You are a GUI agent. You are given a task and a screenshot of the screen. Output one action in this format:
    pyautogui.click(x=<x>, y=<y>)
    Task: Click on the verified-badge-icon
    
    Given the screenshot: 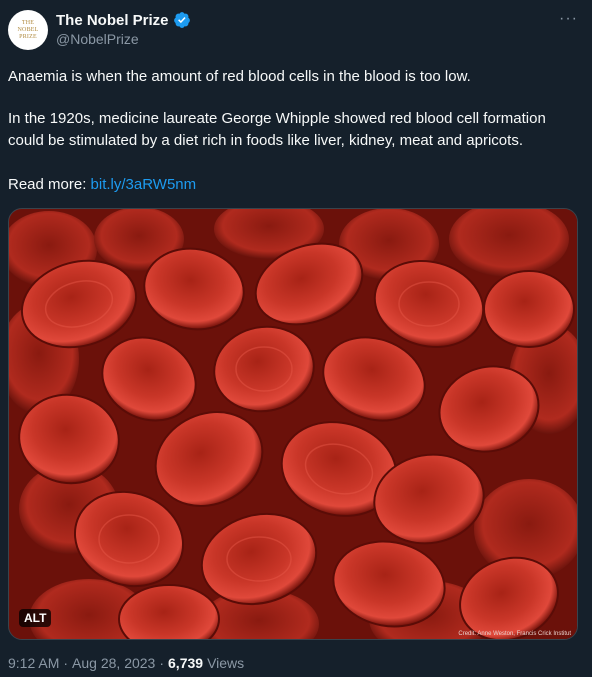 What is the action you would take?
    pyautogui.click(x=181, y=20)
    